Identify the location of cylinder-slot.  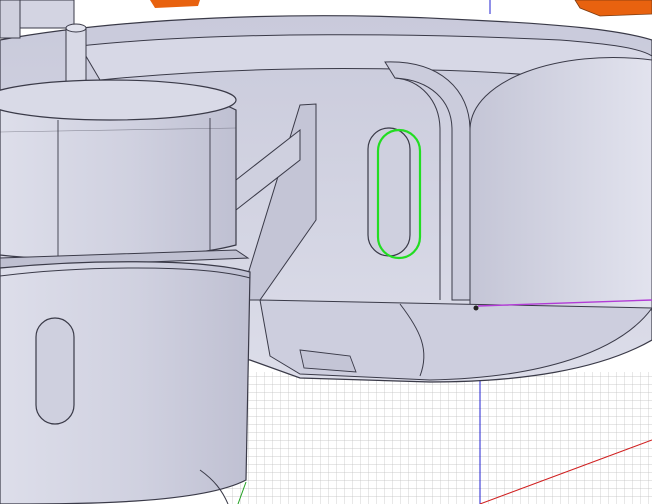
(55, 371).